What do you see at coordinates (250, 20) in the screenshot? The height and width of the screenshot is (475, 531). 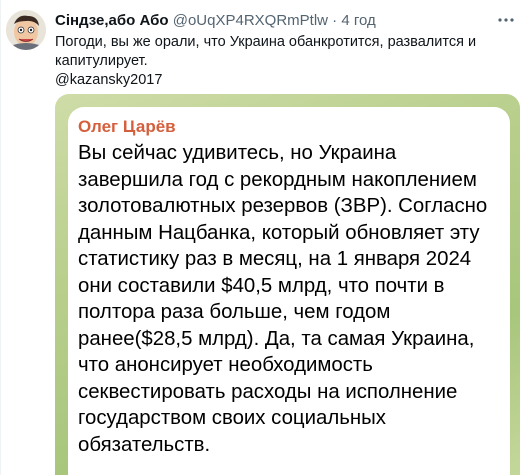 I see `author-handle: @oUqXP4RXQRmPtlw` at bounding box center [250, 20].